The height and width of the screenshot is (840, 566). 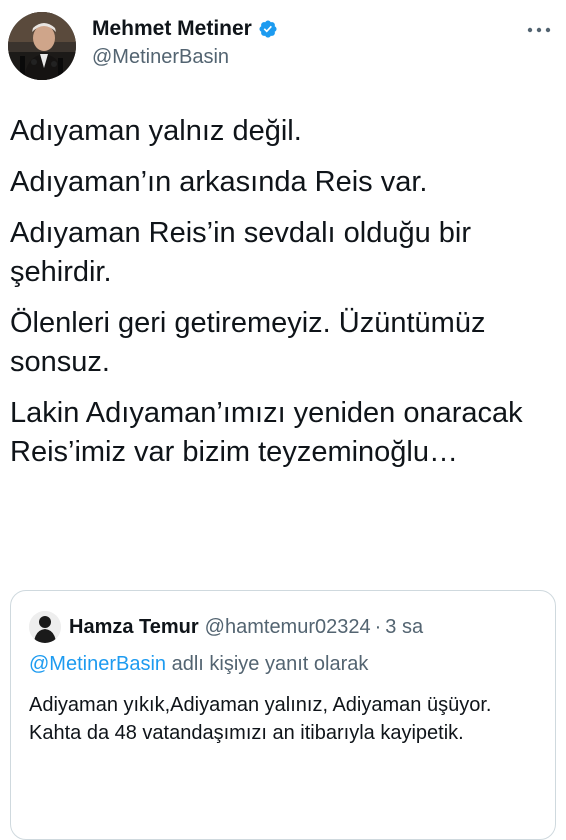 I want to click on author-avatar, so click(x=42, y=46).